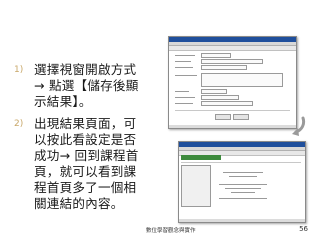  Describe the element at coordinates (85, 139) in the screenshot. I see `step-line: 以按此看設定是否` at that location.